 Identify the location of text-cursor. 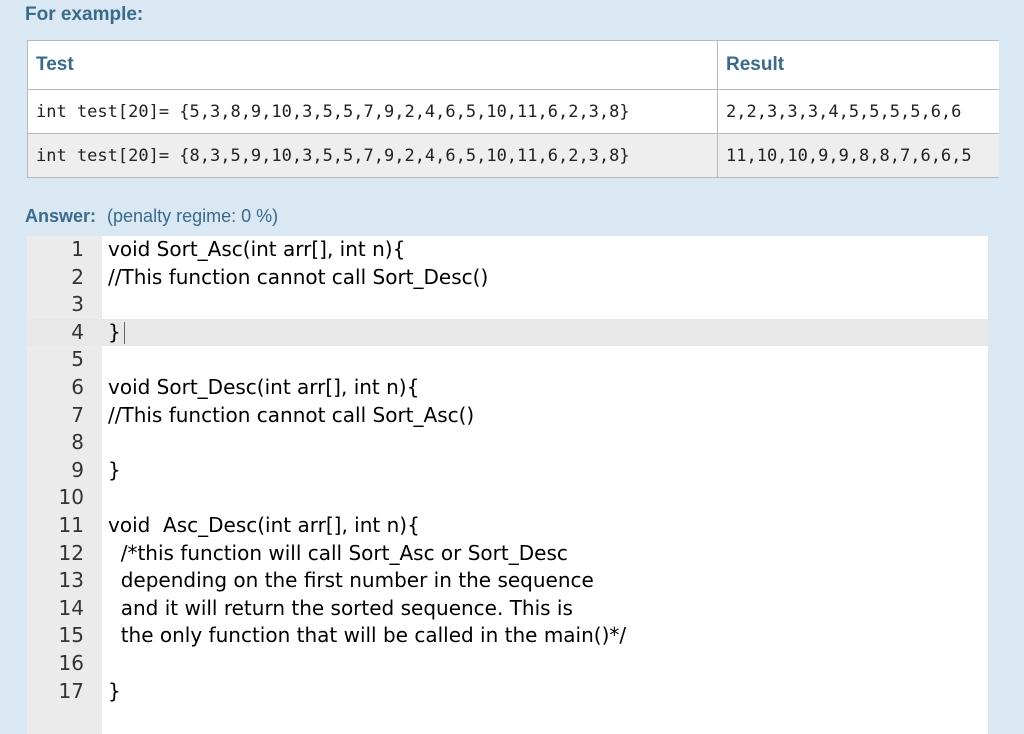
(124, 333).